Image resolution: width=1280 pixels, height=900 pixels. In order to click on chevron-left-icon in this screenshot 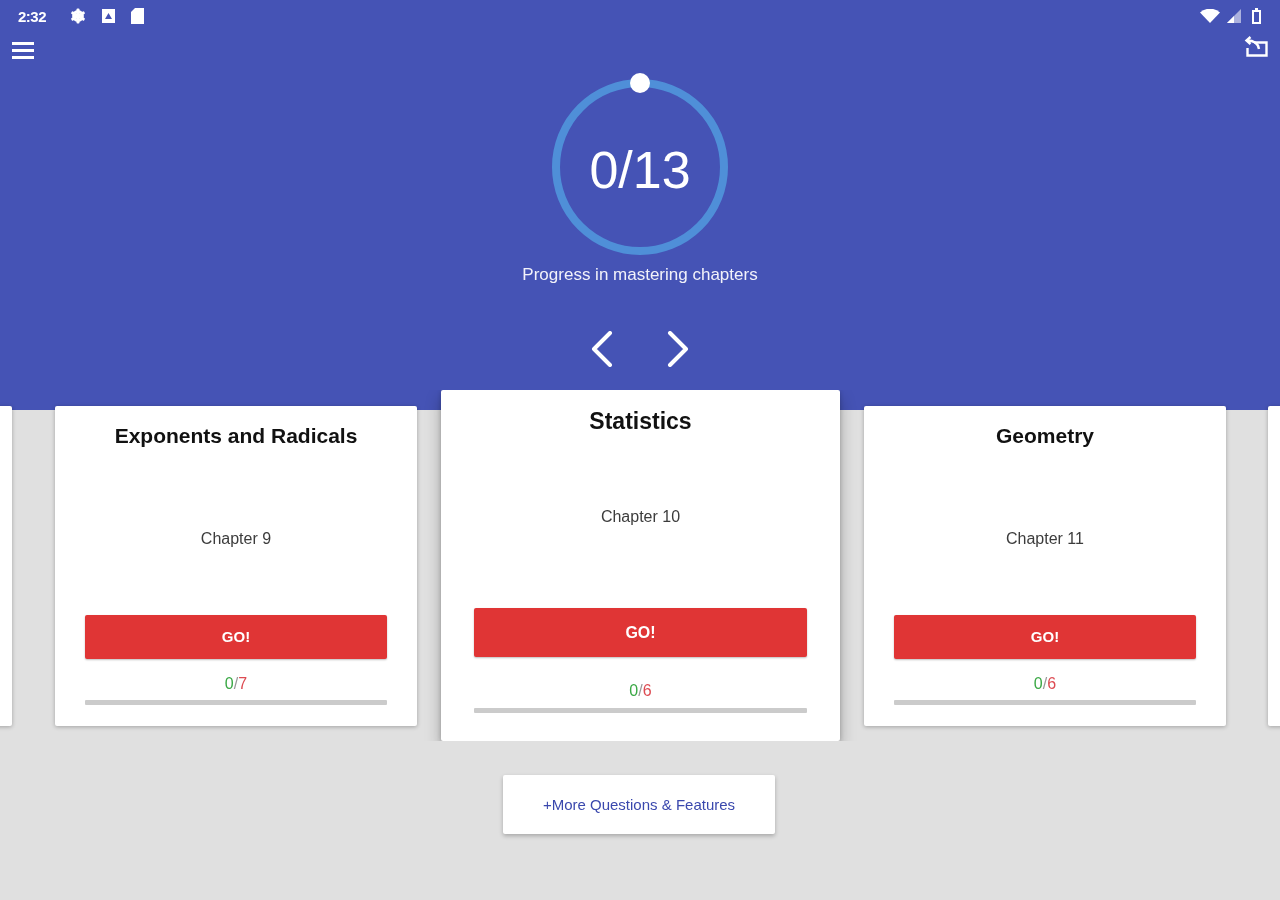, I will do `click(602, 349)`.